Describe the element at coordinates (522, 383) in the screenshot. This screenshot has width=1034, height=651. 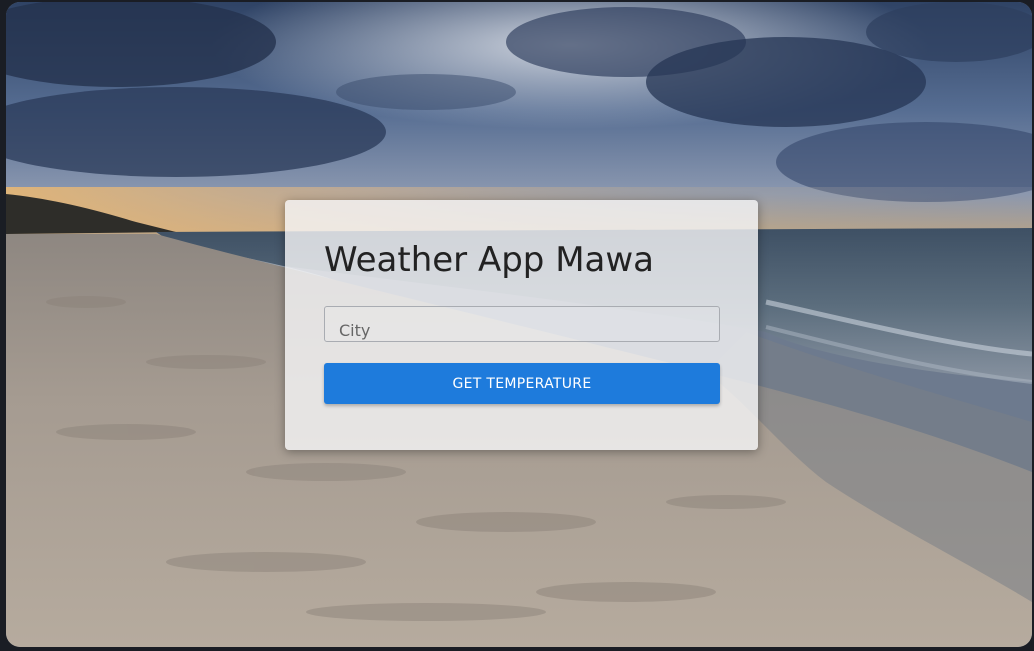
I see `get-temperature-button: GET TEMPERATURE` at that location.